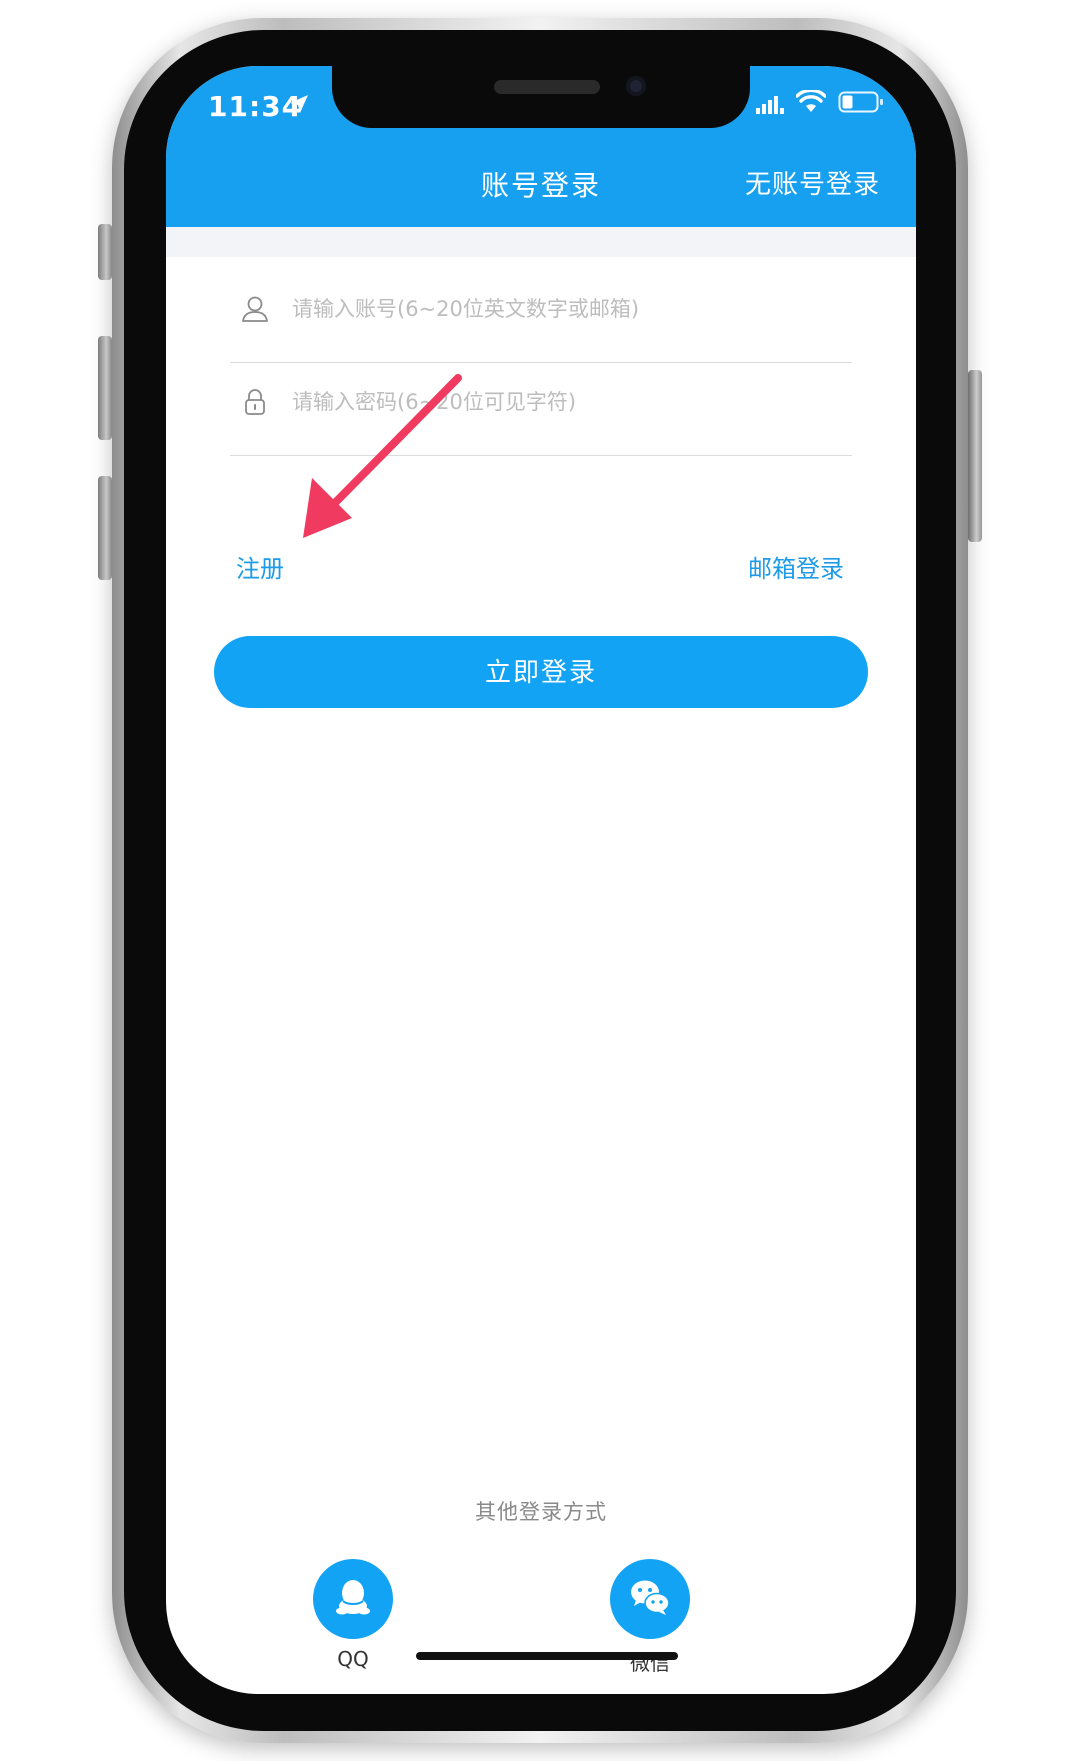 The image size is (1080, 1761). I want to click on other-login-label: 其他登录方式, so click(541, 1512).